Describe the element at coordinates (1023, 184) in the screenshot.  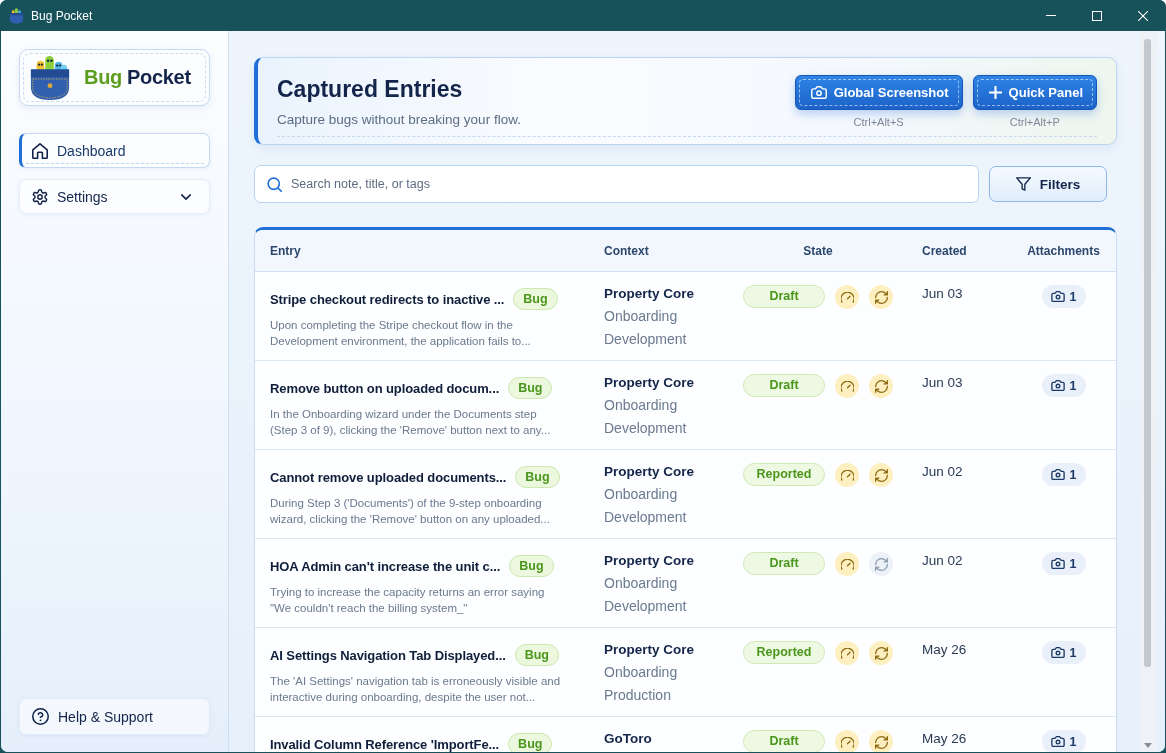
I see `filter-icon` at that location.